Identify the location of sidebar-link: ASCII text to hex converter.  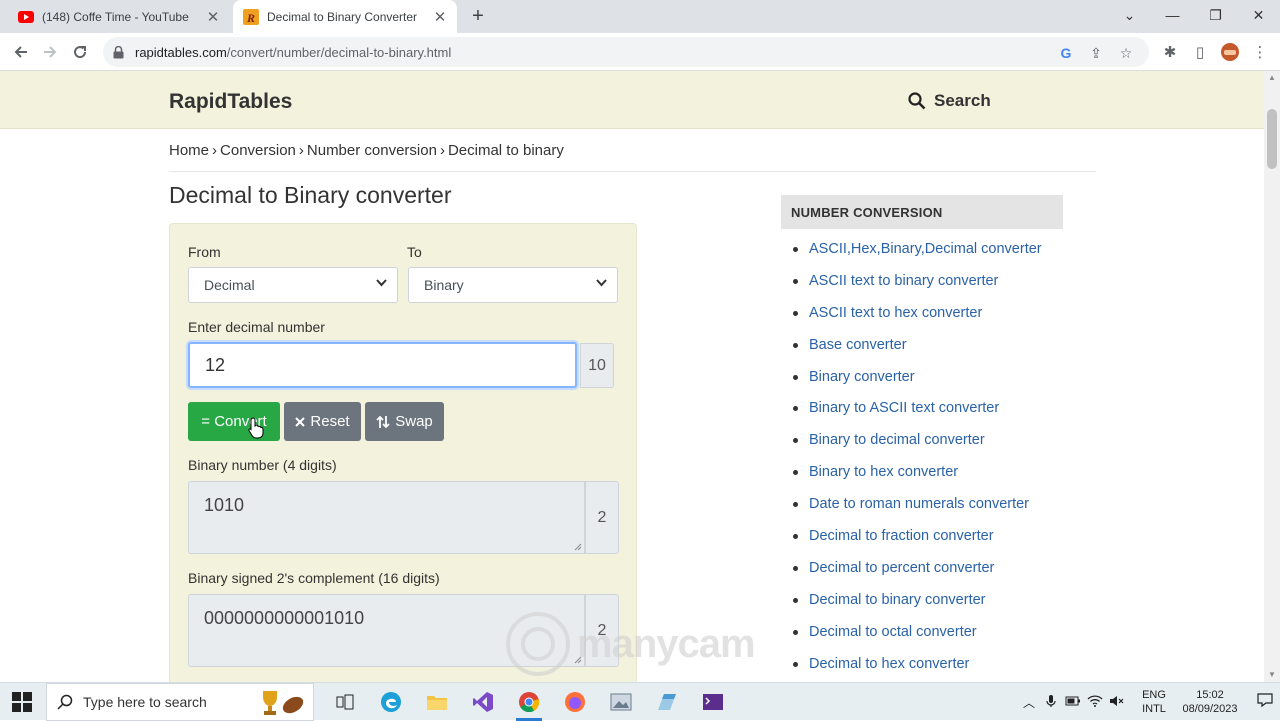
(922, 313).